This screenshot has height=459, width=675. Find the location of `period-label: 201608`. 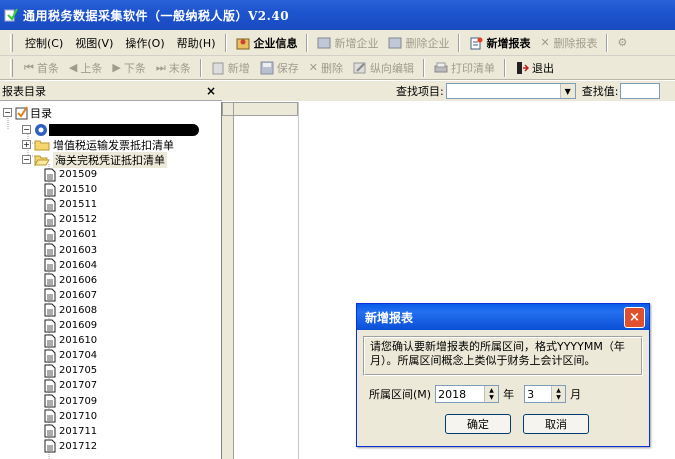

period-label: 201608 is located at coordinates (78, 310).